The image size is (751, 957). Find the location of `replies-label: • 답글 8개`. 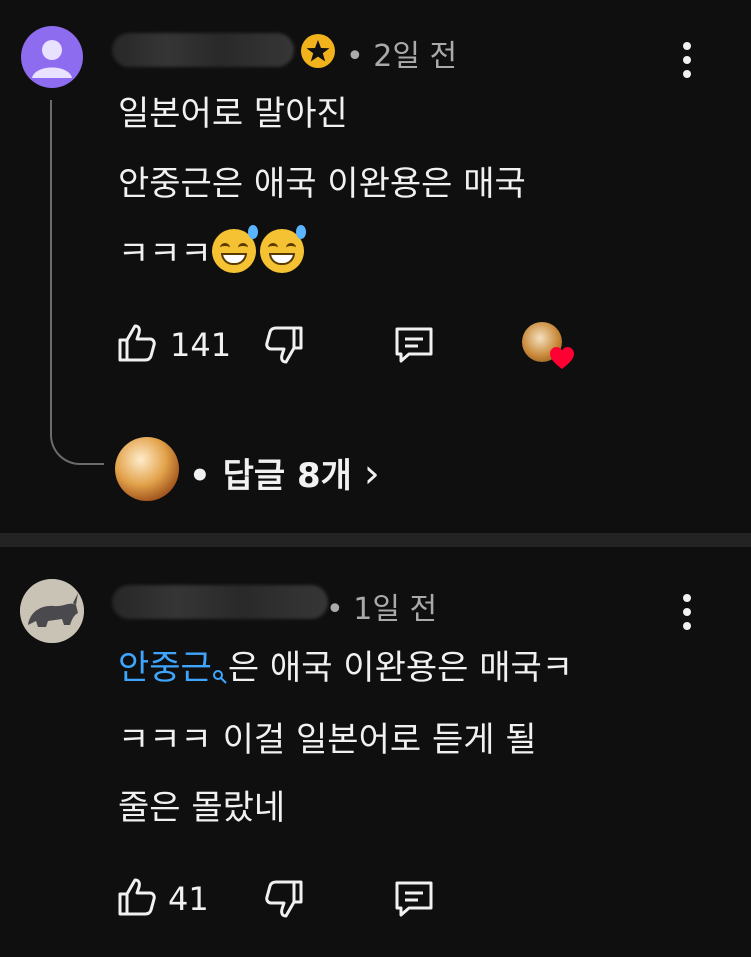

replies-label: • 답글 8개 is located at coordinates (276, 476).